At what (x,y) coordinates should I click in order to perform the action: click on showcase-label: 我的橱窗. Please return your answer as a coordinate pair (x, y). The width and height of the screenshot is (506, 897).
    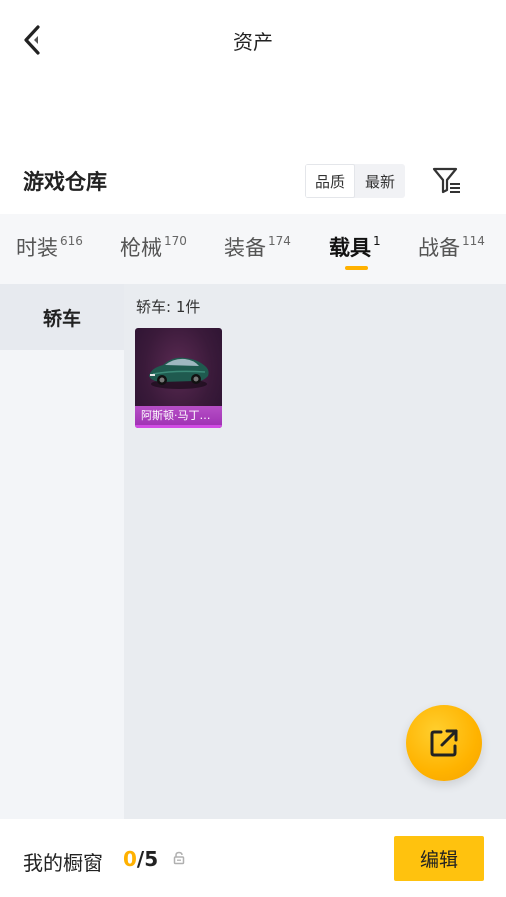
    Looking at the image, I should click on (63, 863).